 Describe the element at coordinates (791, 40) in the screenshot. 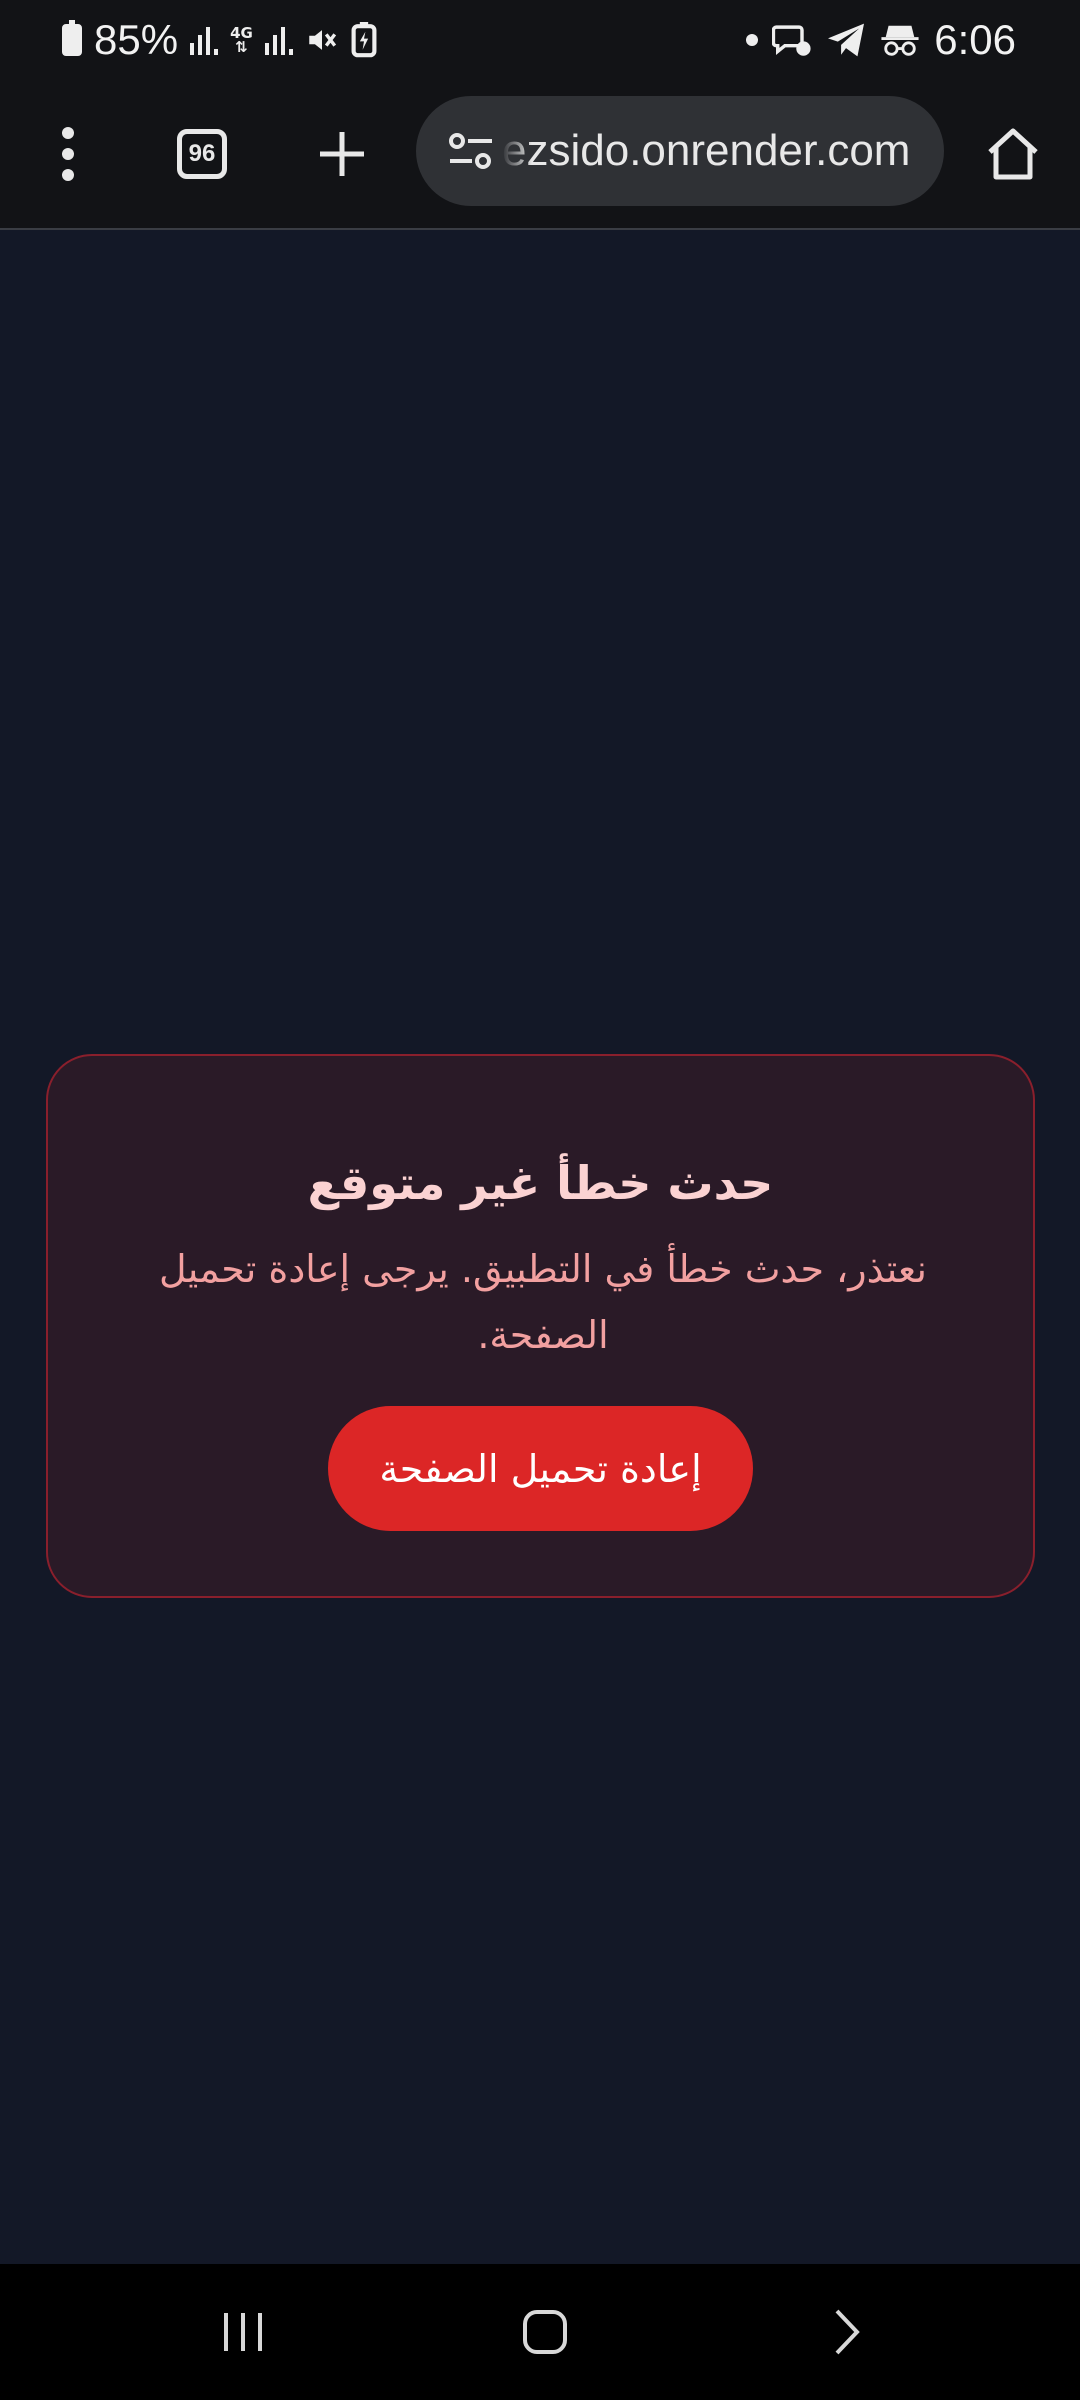

I see `chat-icon` at that location.